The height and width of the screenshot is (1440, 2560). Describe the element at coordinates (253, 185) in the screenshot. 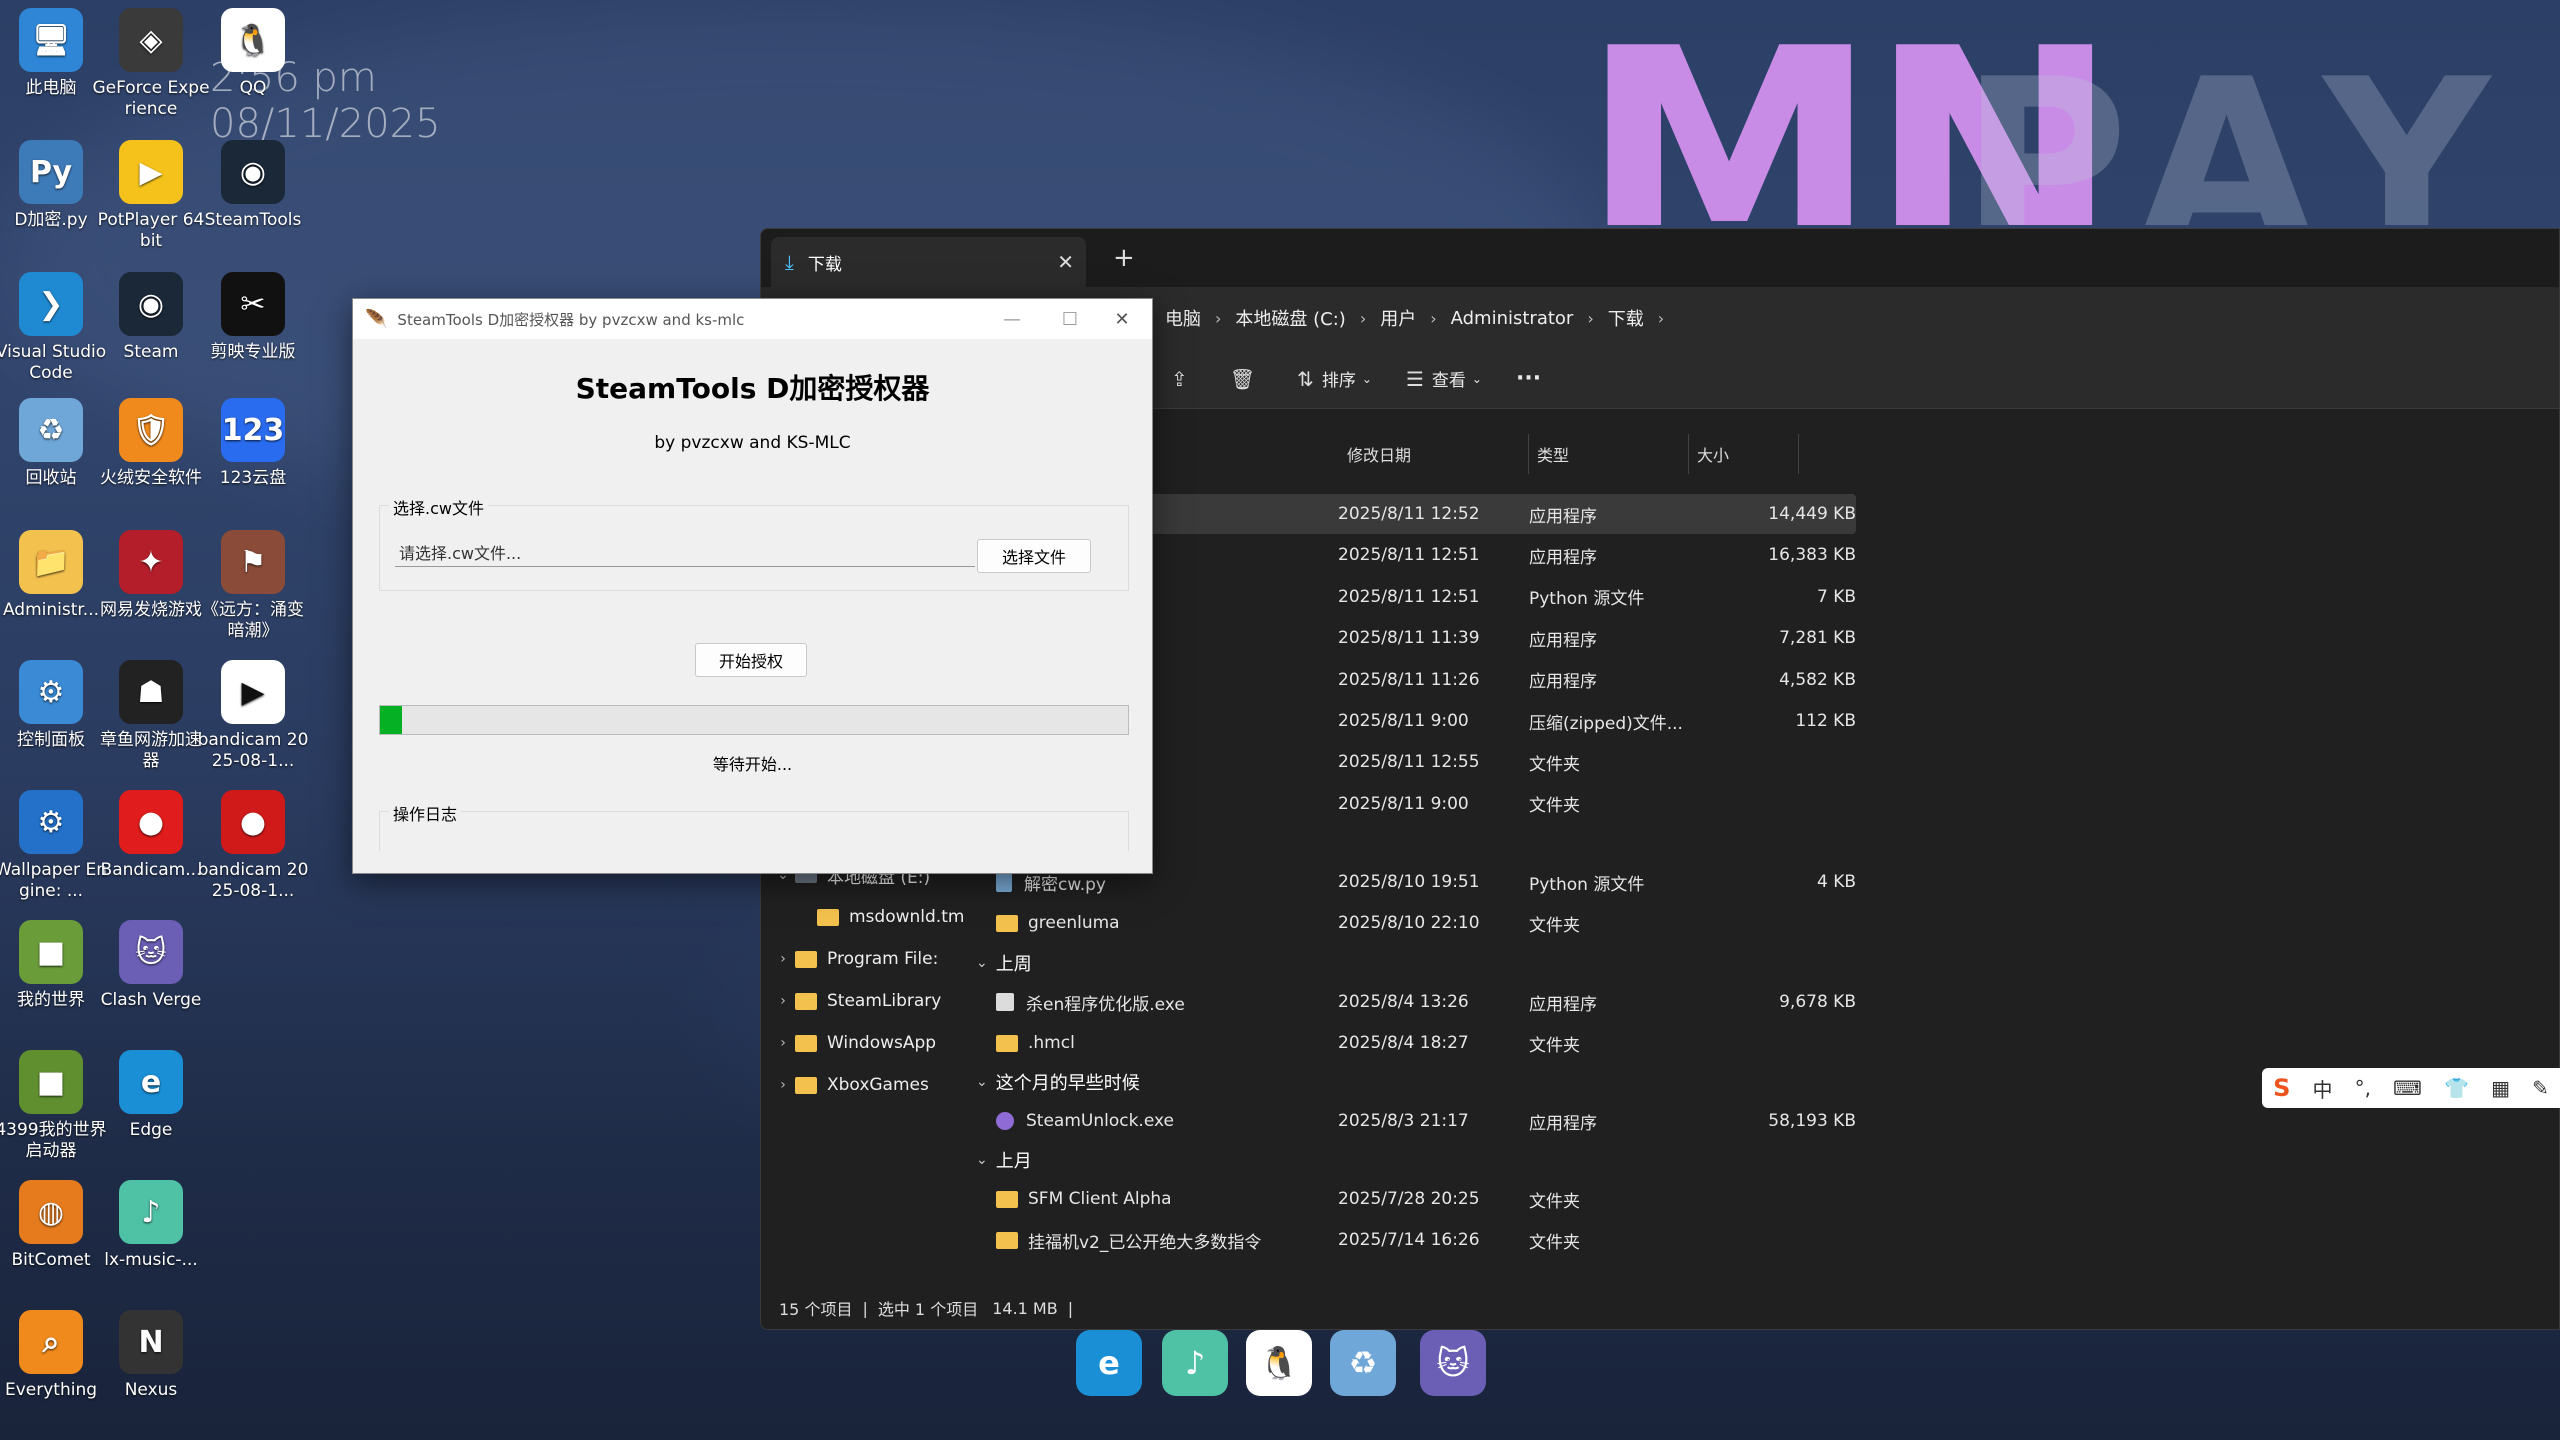

I see `desktop-icon: ◉ SteamTools` at that location.